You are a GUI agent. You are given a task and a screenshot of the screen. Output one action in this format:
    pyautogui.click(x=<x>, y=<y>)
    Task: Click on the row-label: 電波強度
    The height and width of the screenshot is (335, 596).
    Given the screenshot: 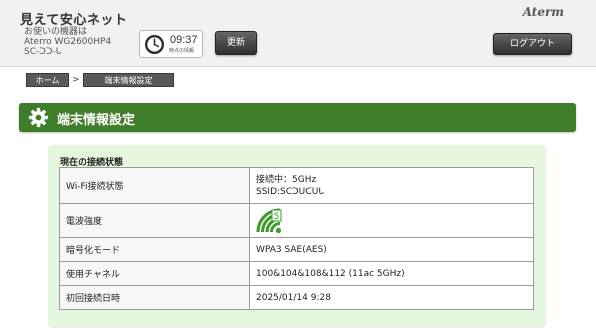 What is the action you would take?
    pyautogui.click(x=154, y=220)
    